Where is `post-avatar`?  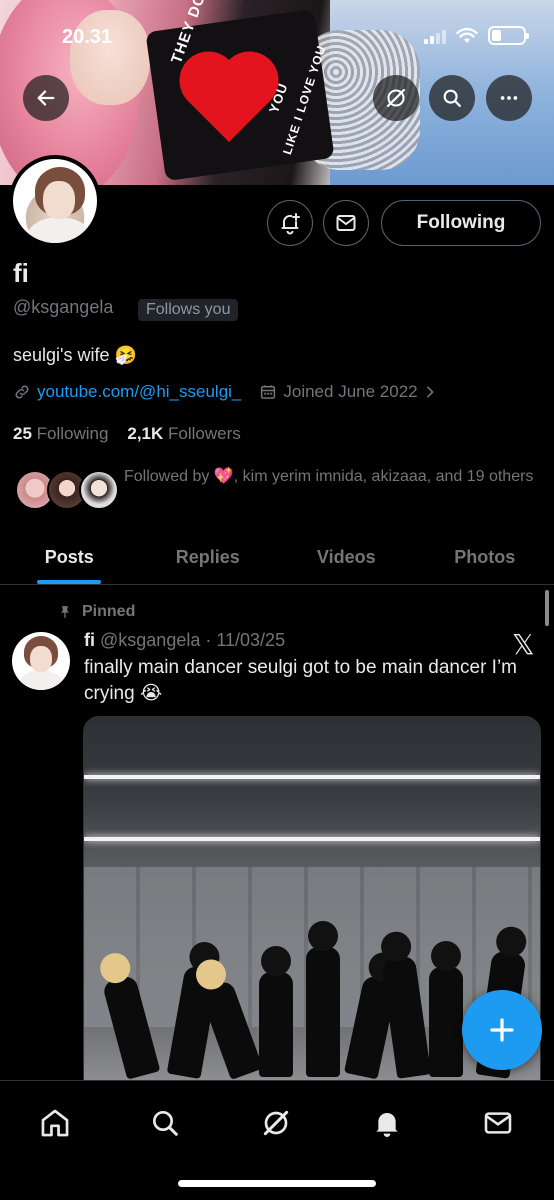 post-avatar is located at coordinates (41, 661).